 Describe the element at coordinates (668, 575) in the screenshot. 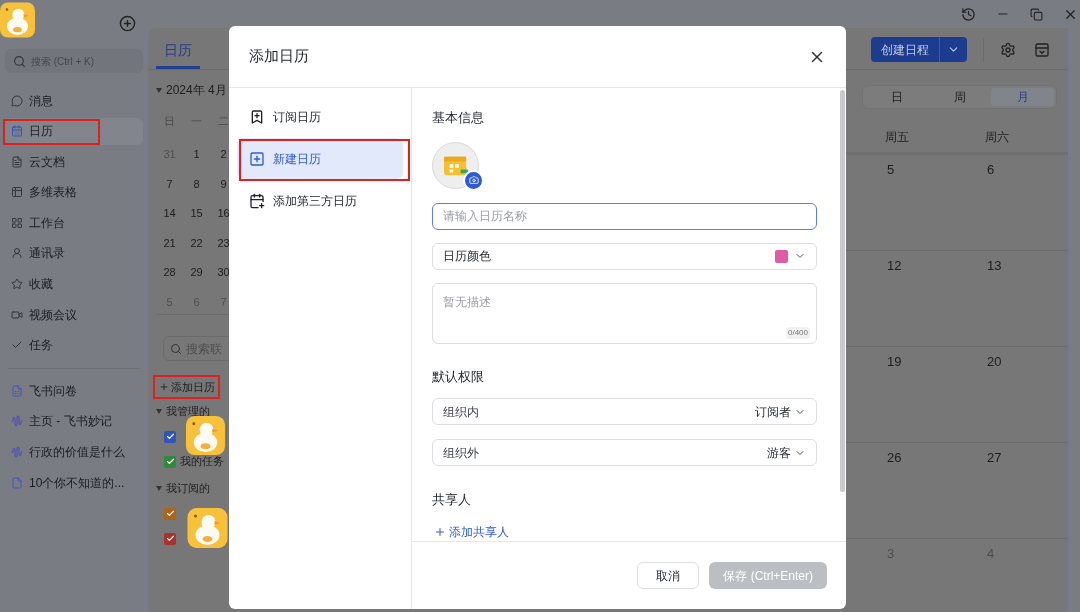

I see `cancel-button: 取消` at that location.